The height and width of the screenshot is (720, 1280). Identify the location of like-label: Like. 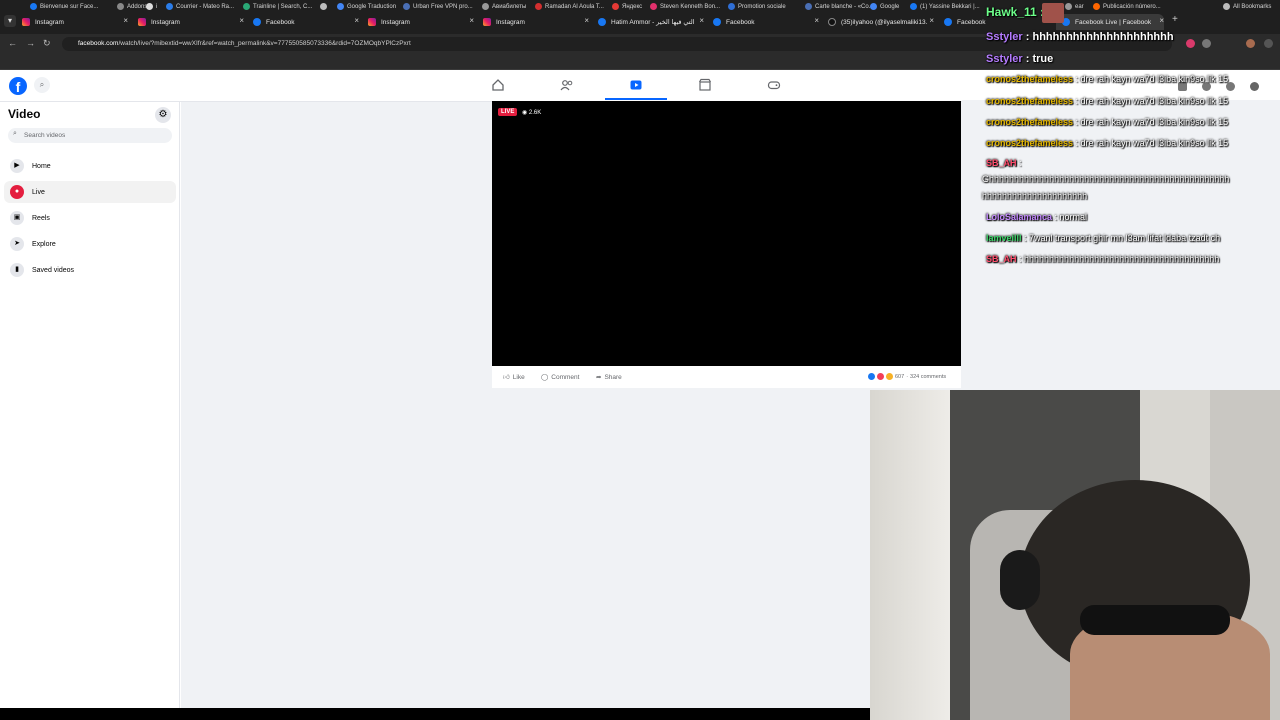
(518, 377).